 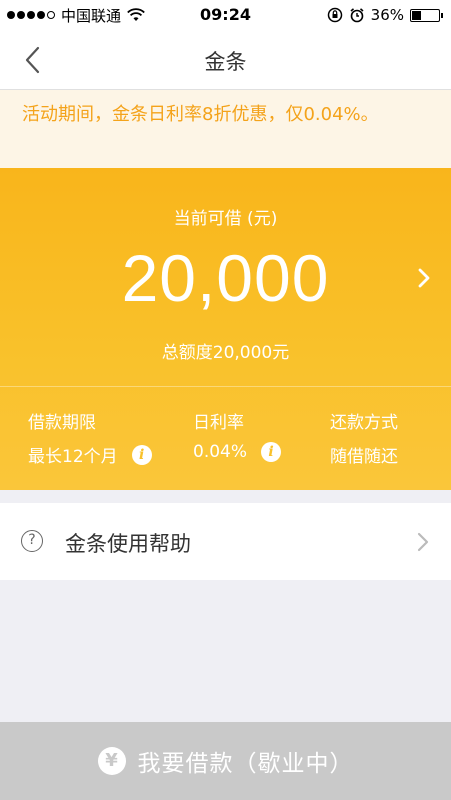 What do you see at coordinates (364, 423) in the screenshot?
I see `repayment-title: 还款方式` at bounding box center [364, 423].